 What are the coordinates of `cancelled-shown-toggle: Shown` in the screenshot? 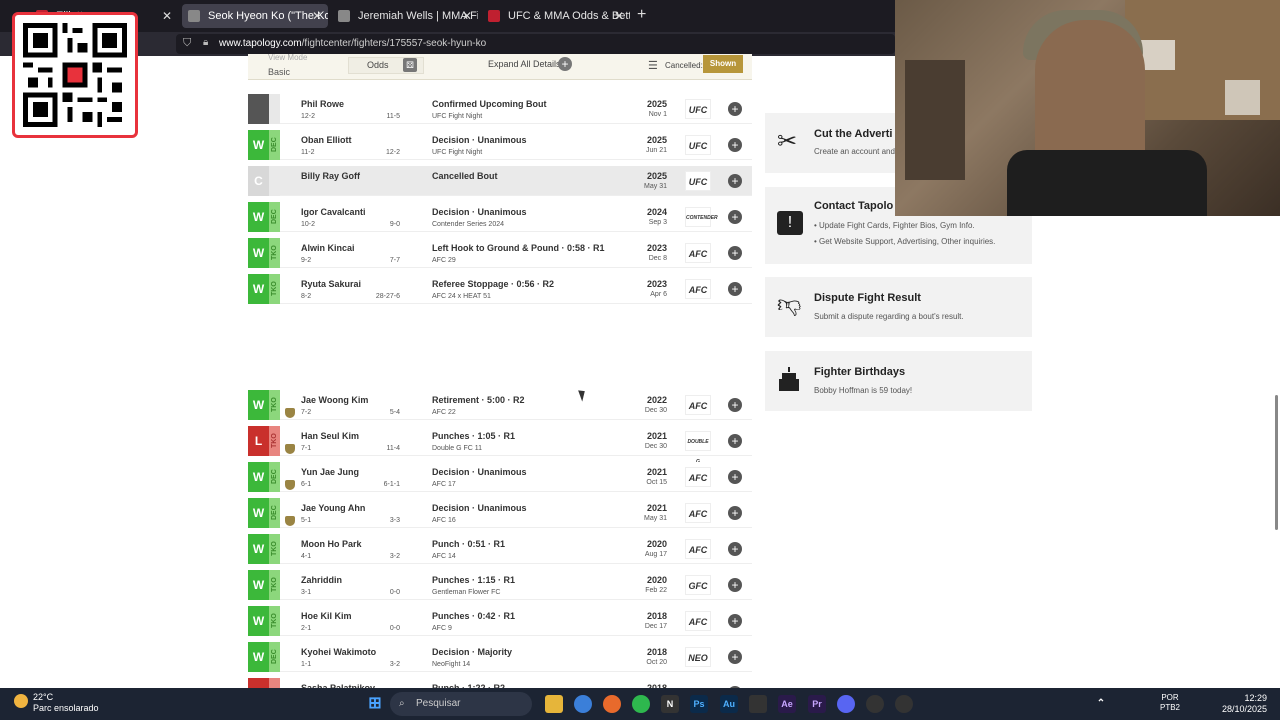 It's located at (723, 64).